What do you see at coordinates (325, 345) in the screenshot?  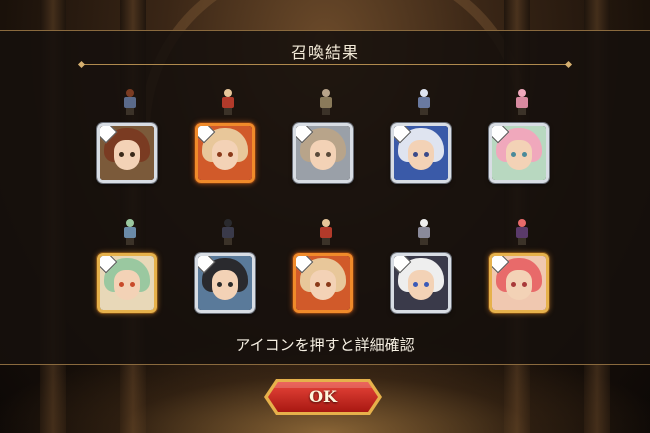 I see `hint-text: アイコンを押すと詳細確認` at bounding box center [325, 345].